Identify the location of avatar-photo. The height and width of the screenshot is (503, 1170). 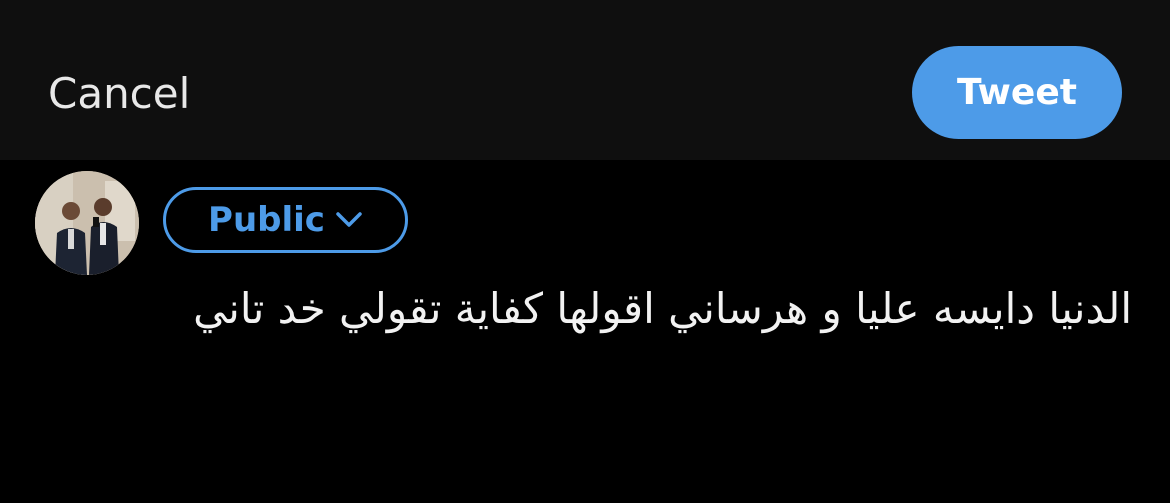
(87, 223).